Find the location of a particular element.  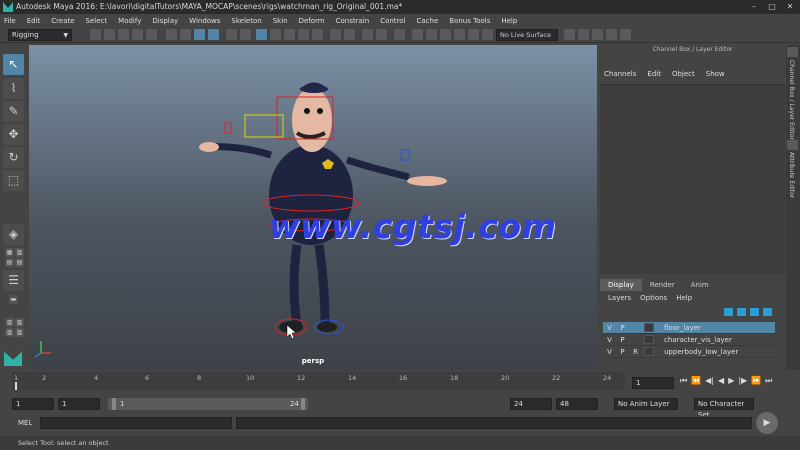

menu-bonus-tools: Bonus Tools is located at coordinates (469, 21).